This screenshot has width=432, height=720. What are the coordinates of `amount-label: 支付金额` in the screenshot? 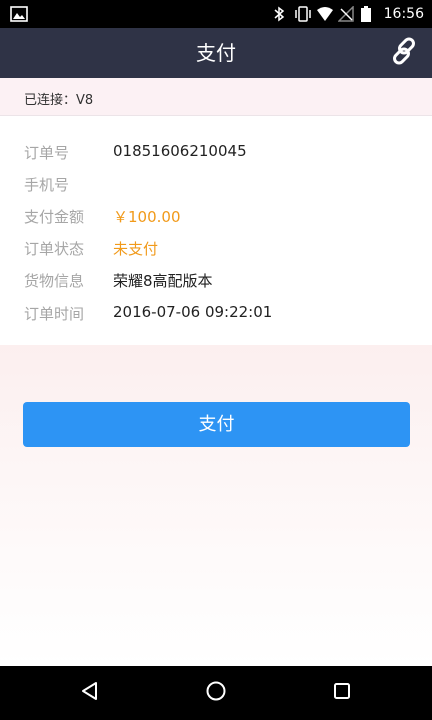 It's located at (54, 217).